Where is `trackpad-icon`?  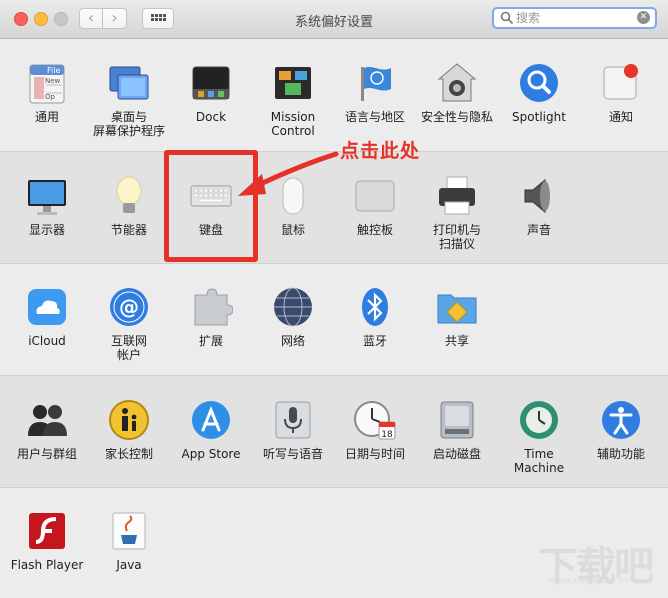
trackpad-icon is located at coordinates (375, 196).